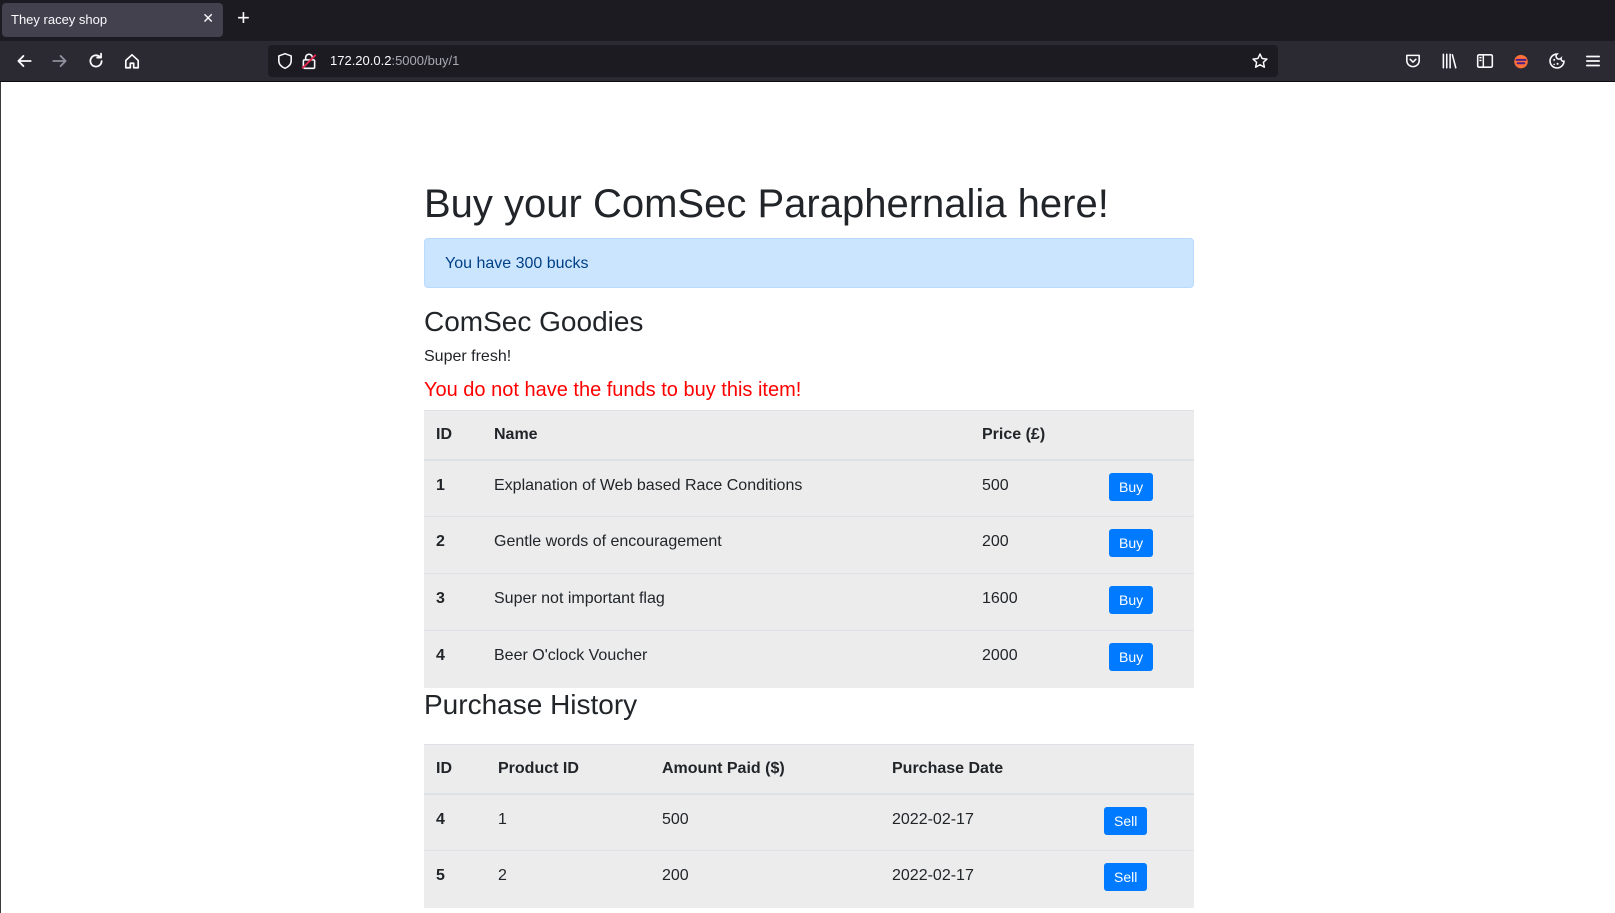 This screenshot has height=913, width=1615. What do you see at coordinates (726, 435) in the screenshot?
I see `column-header-name: Name` at bounding box center [726, 435].